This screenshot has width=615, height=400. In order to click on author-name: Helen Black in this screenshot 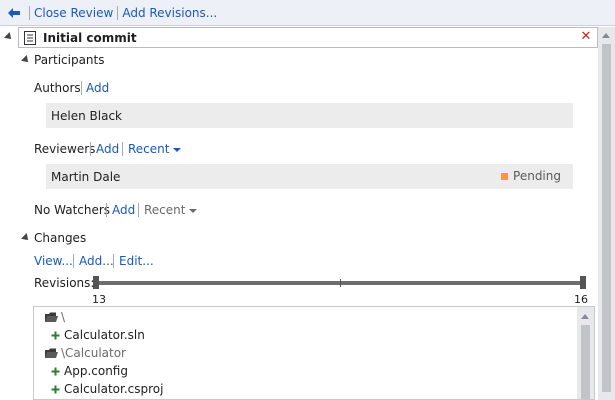, I will do `click(87, 115)`.